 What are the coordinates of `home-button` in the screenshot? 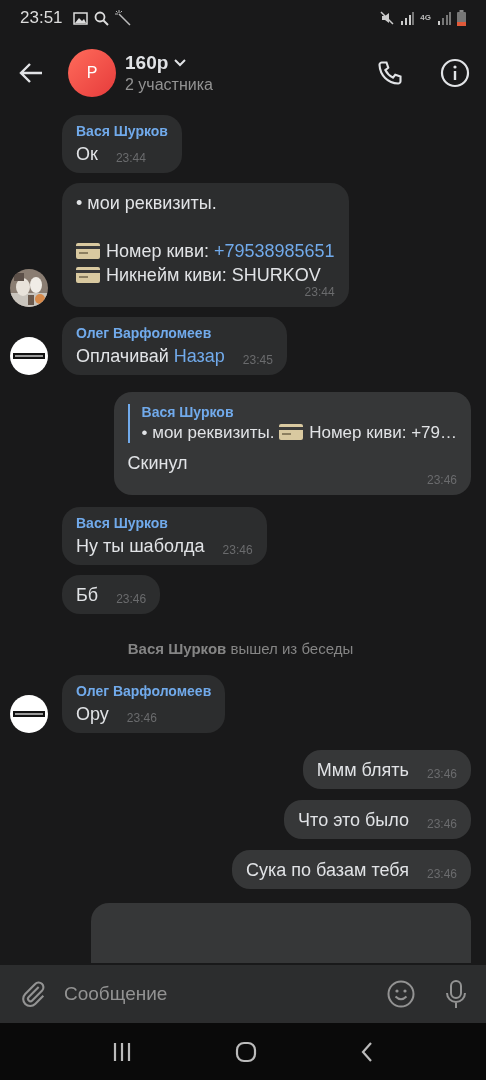 It's located at (246, 1051).